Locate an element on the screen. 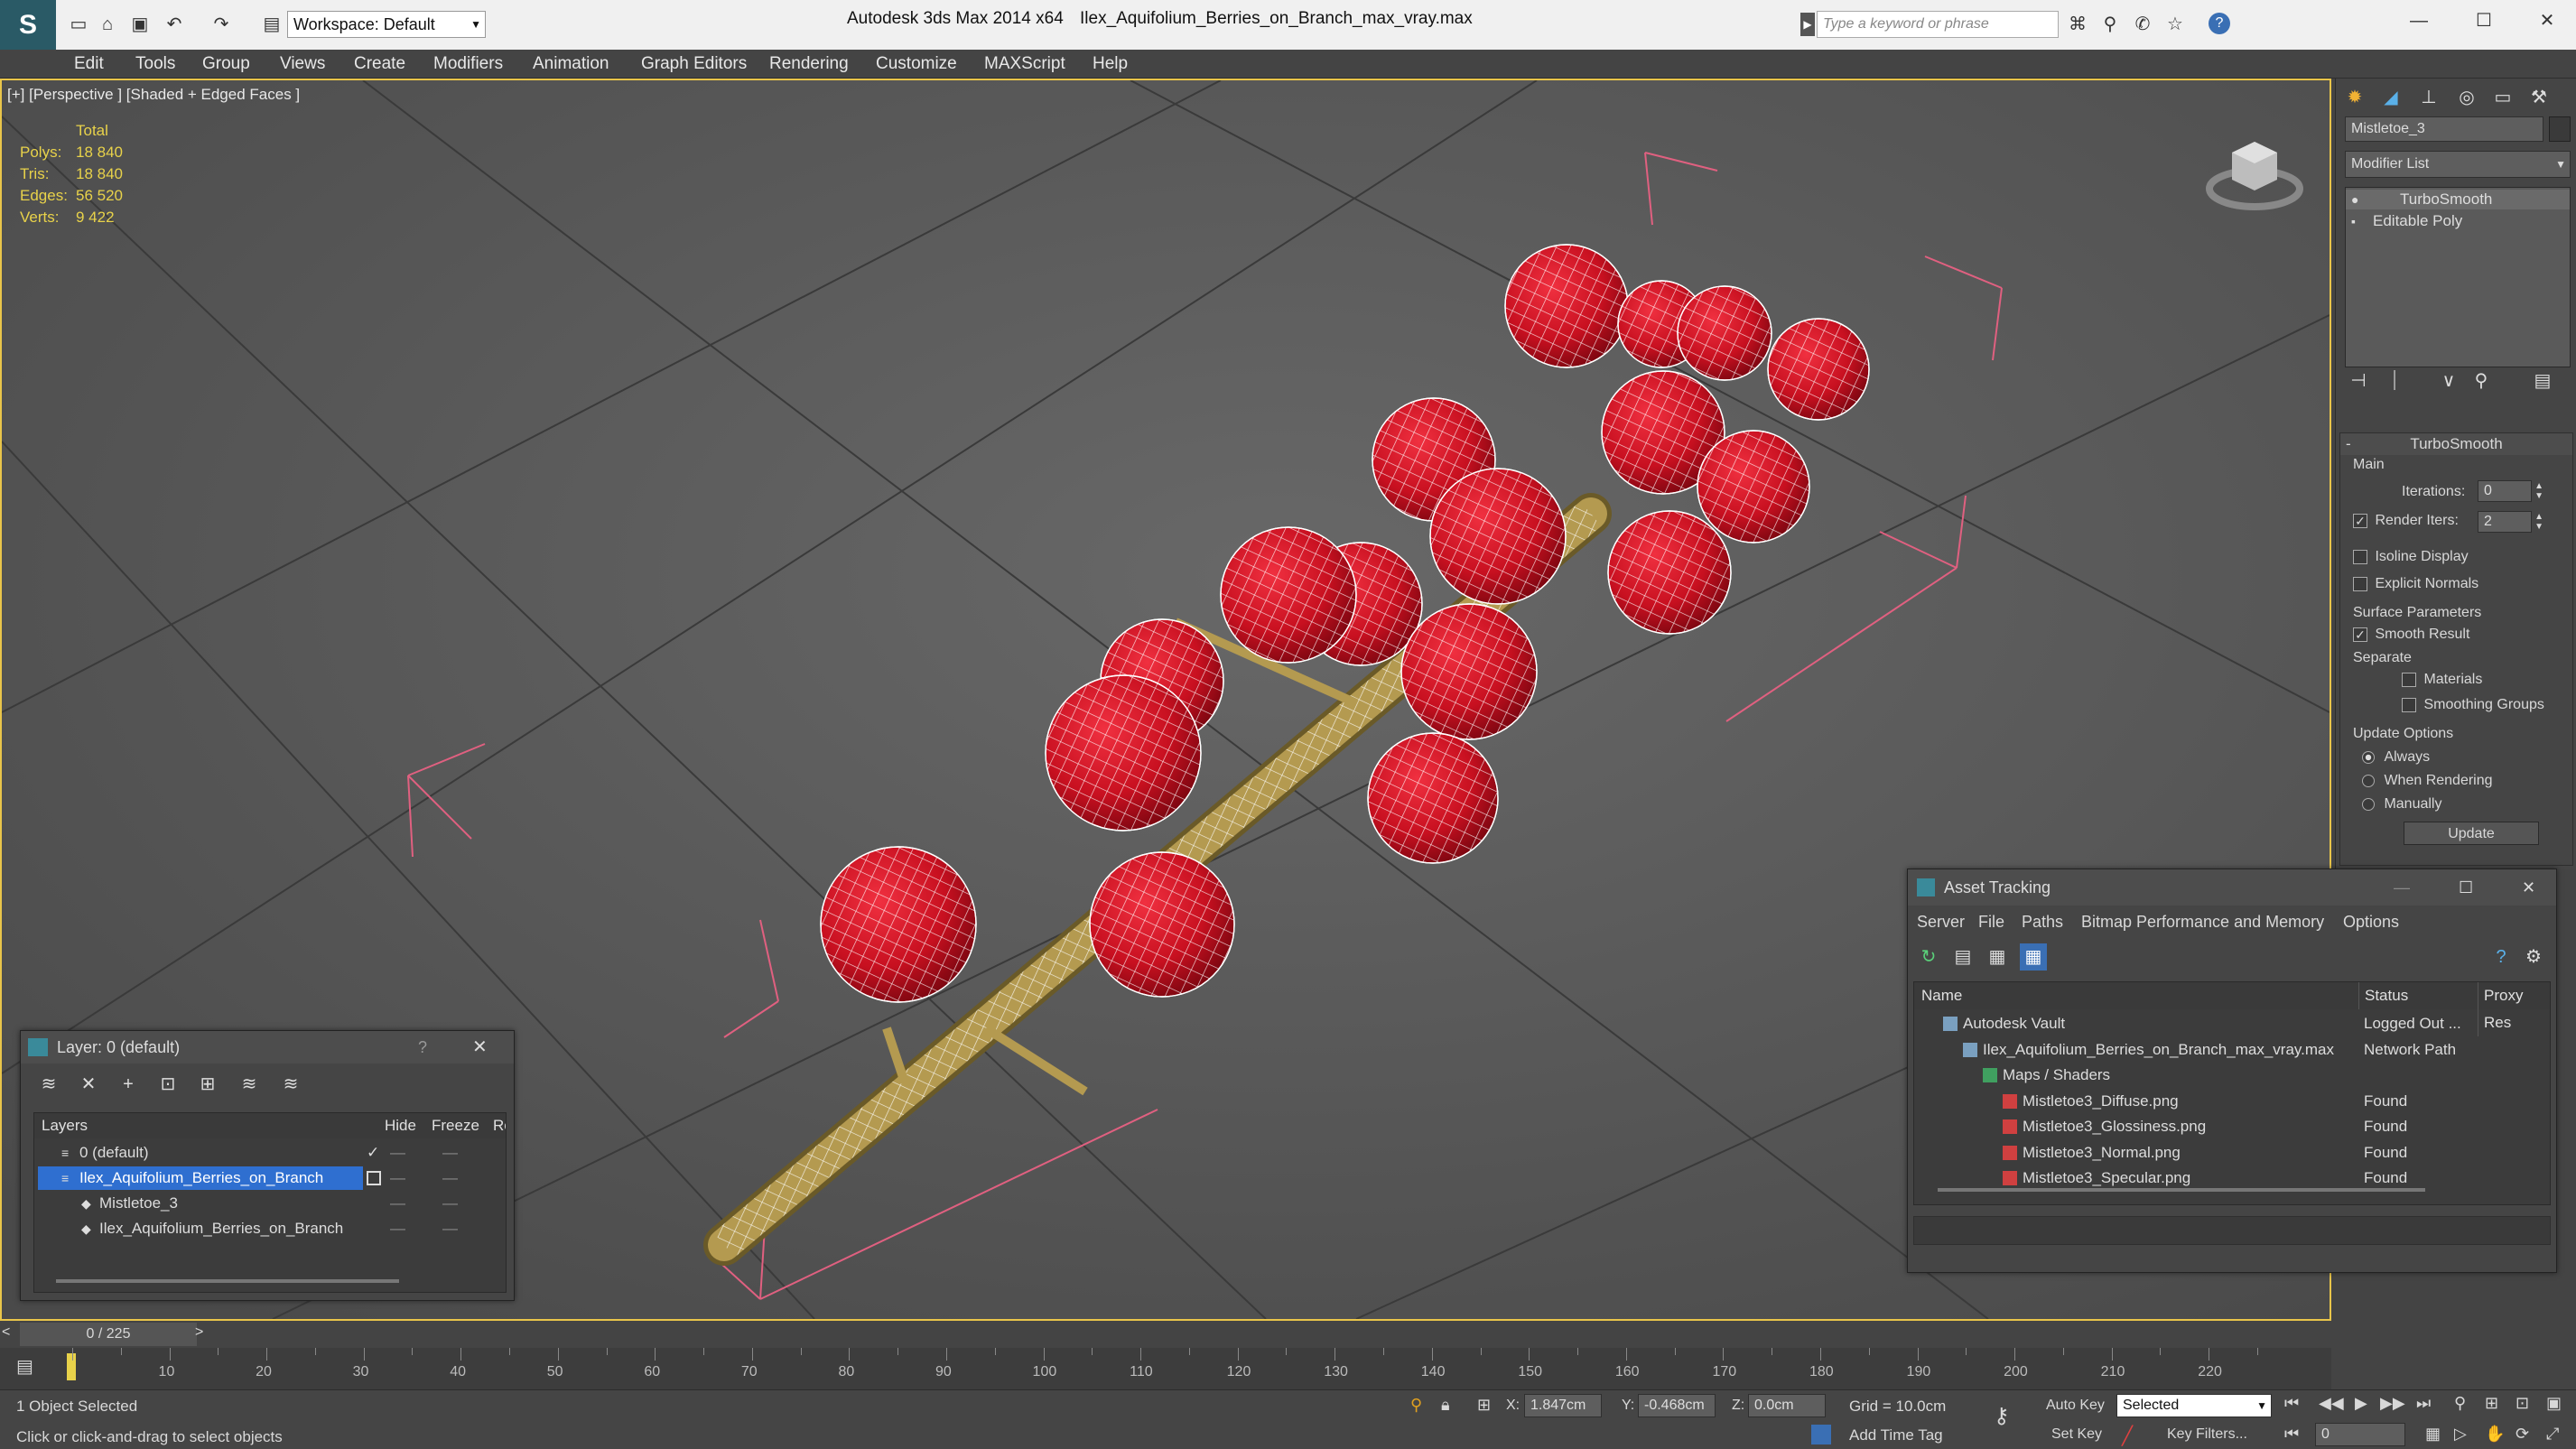  auto-key-button: Auto Key is located at coordinates (2075, 1406).